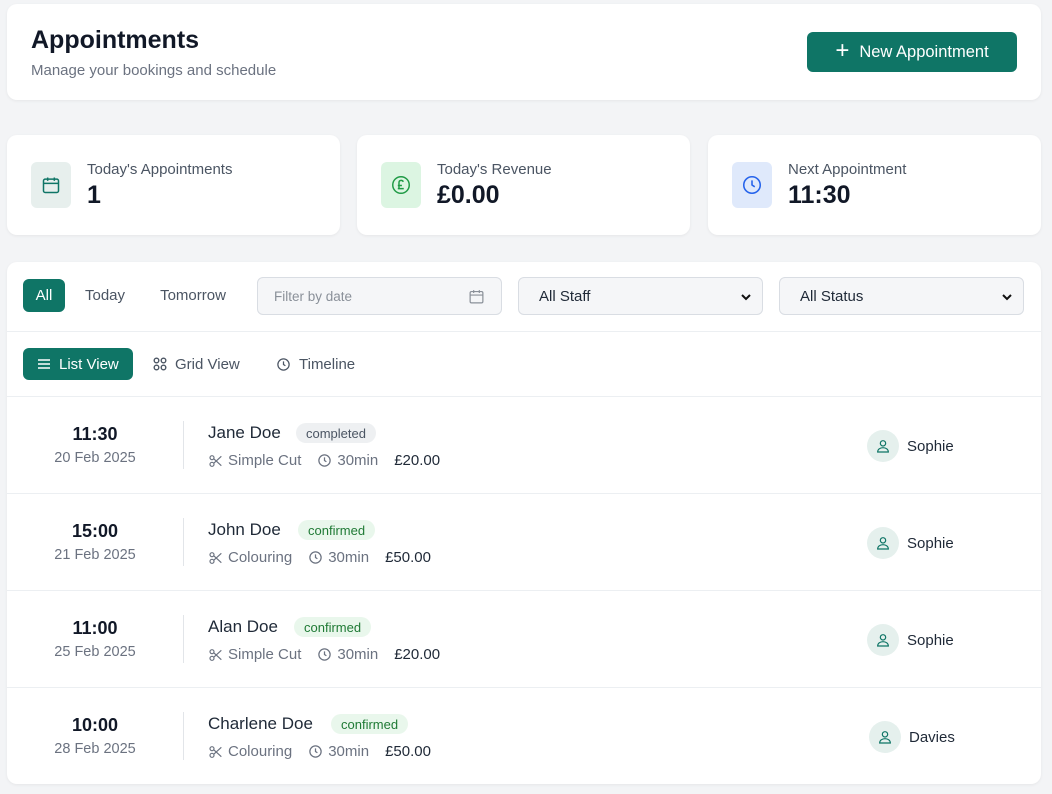 The image size is (1052, 794). Describe the element at coordinates (746, 298) in the screenshot. I see `chevron-down-icon` at that location.